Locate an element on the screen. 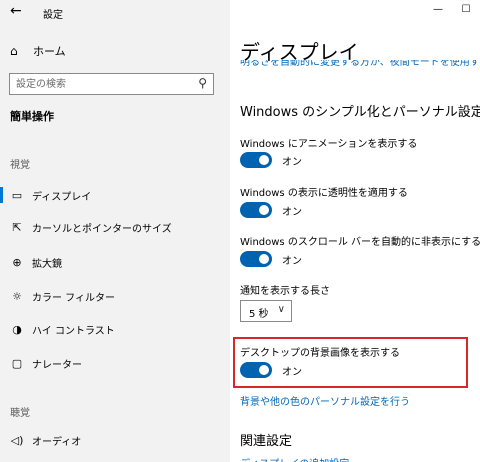 Image resolution: width=480 pixels, height=462 pixels. search-icon: ⚲ is located at coordinates (202, 83).